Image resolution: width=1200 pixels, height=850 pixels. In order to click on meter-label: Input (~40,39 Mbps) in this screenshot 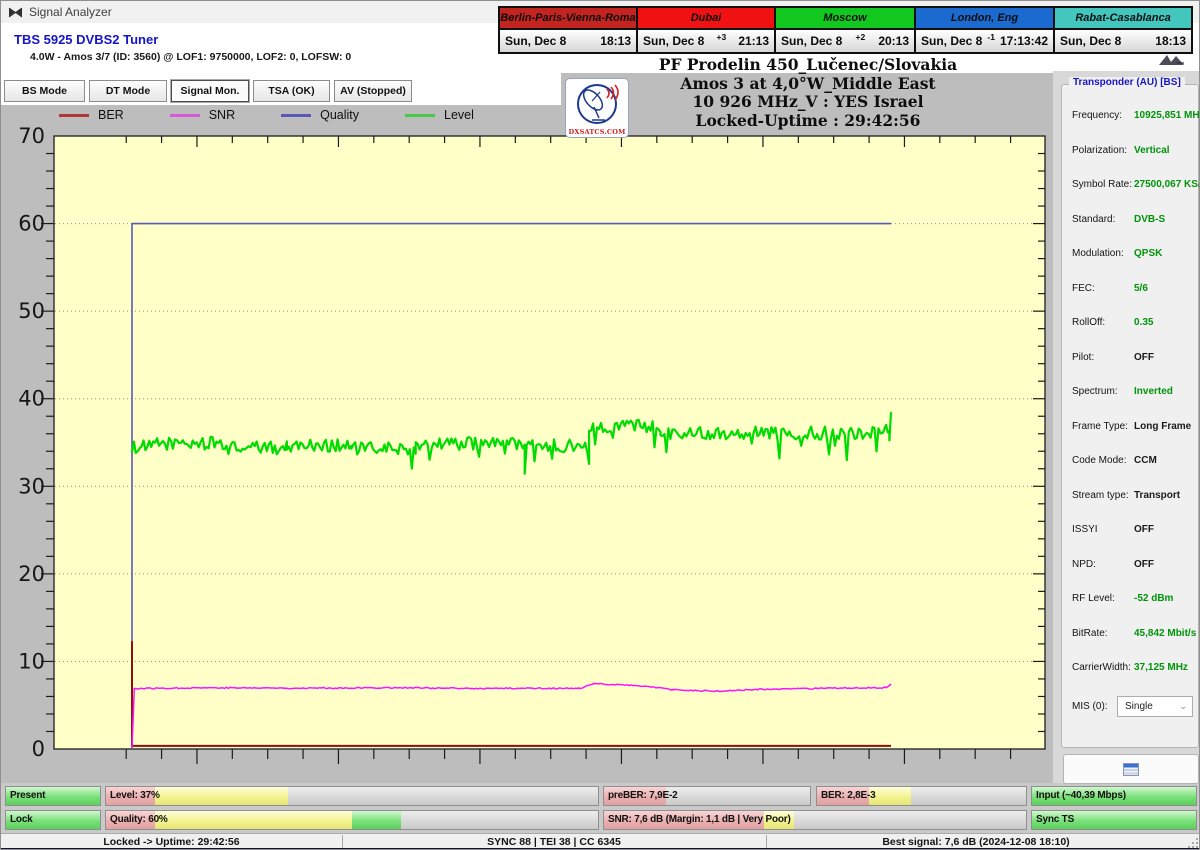, I will do `click(1081, 795)`.